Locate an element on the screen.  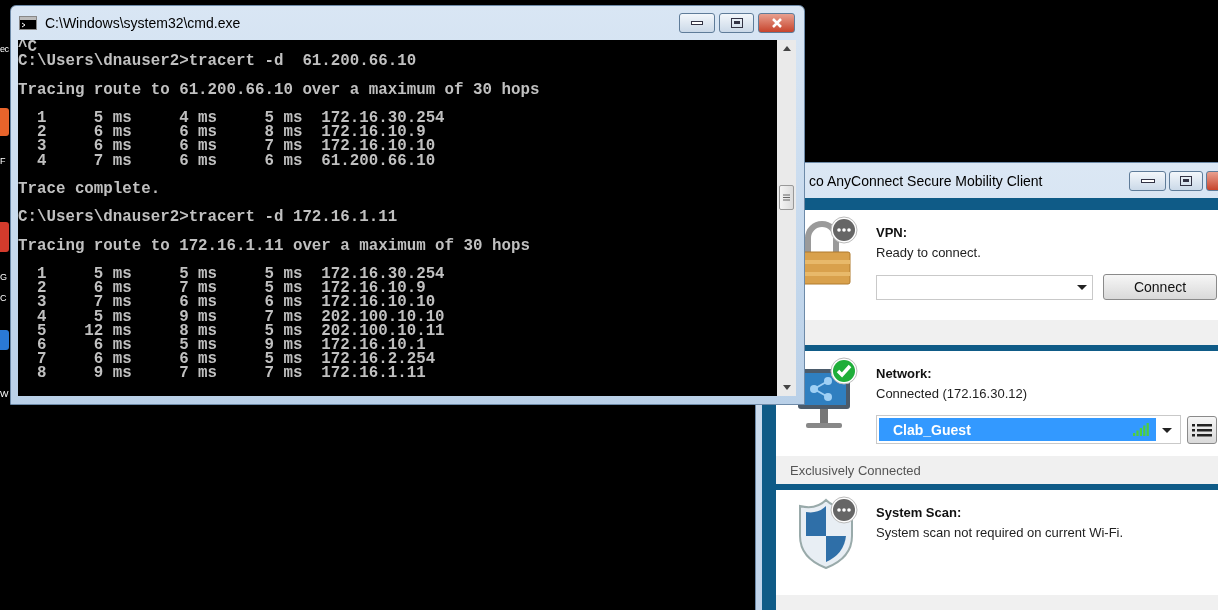
console-line: Tracing route to 61.200.66.10 over a maximum of 30 hops is located at coordinates (279, 89).